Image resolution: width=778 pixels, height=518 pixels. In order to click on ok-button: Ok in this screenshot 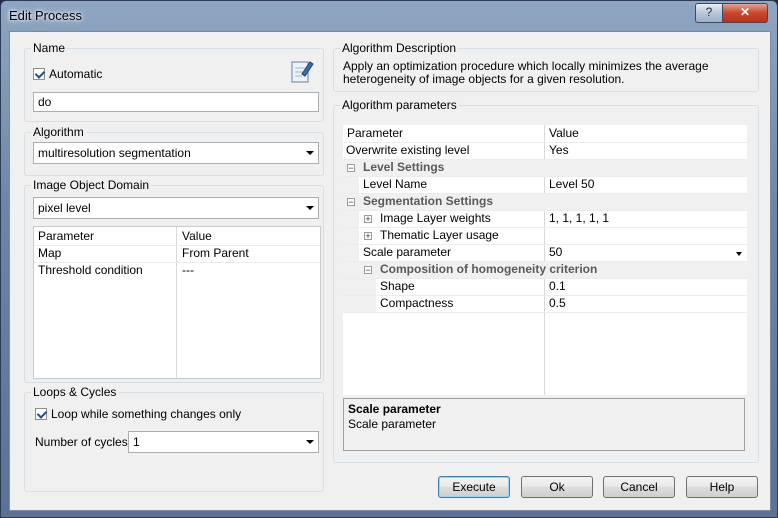, I will do `click(557, 487)`.